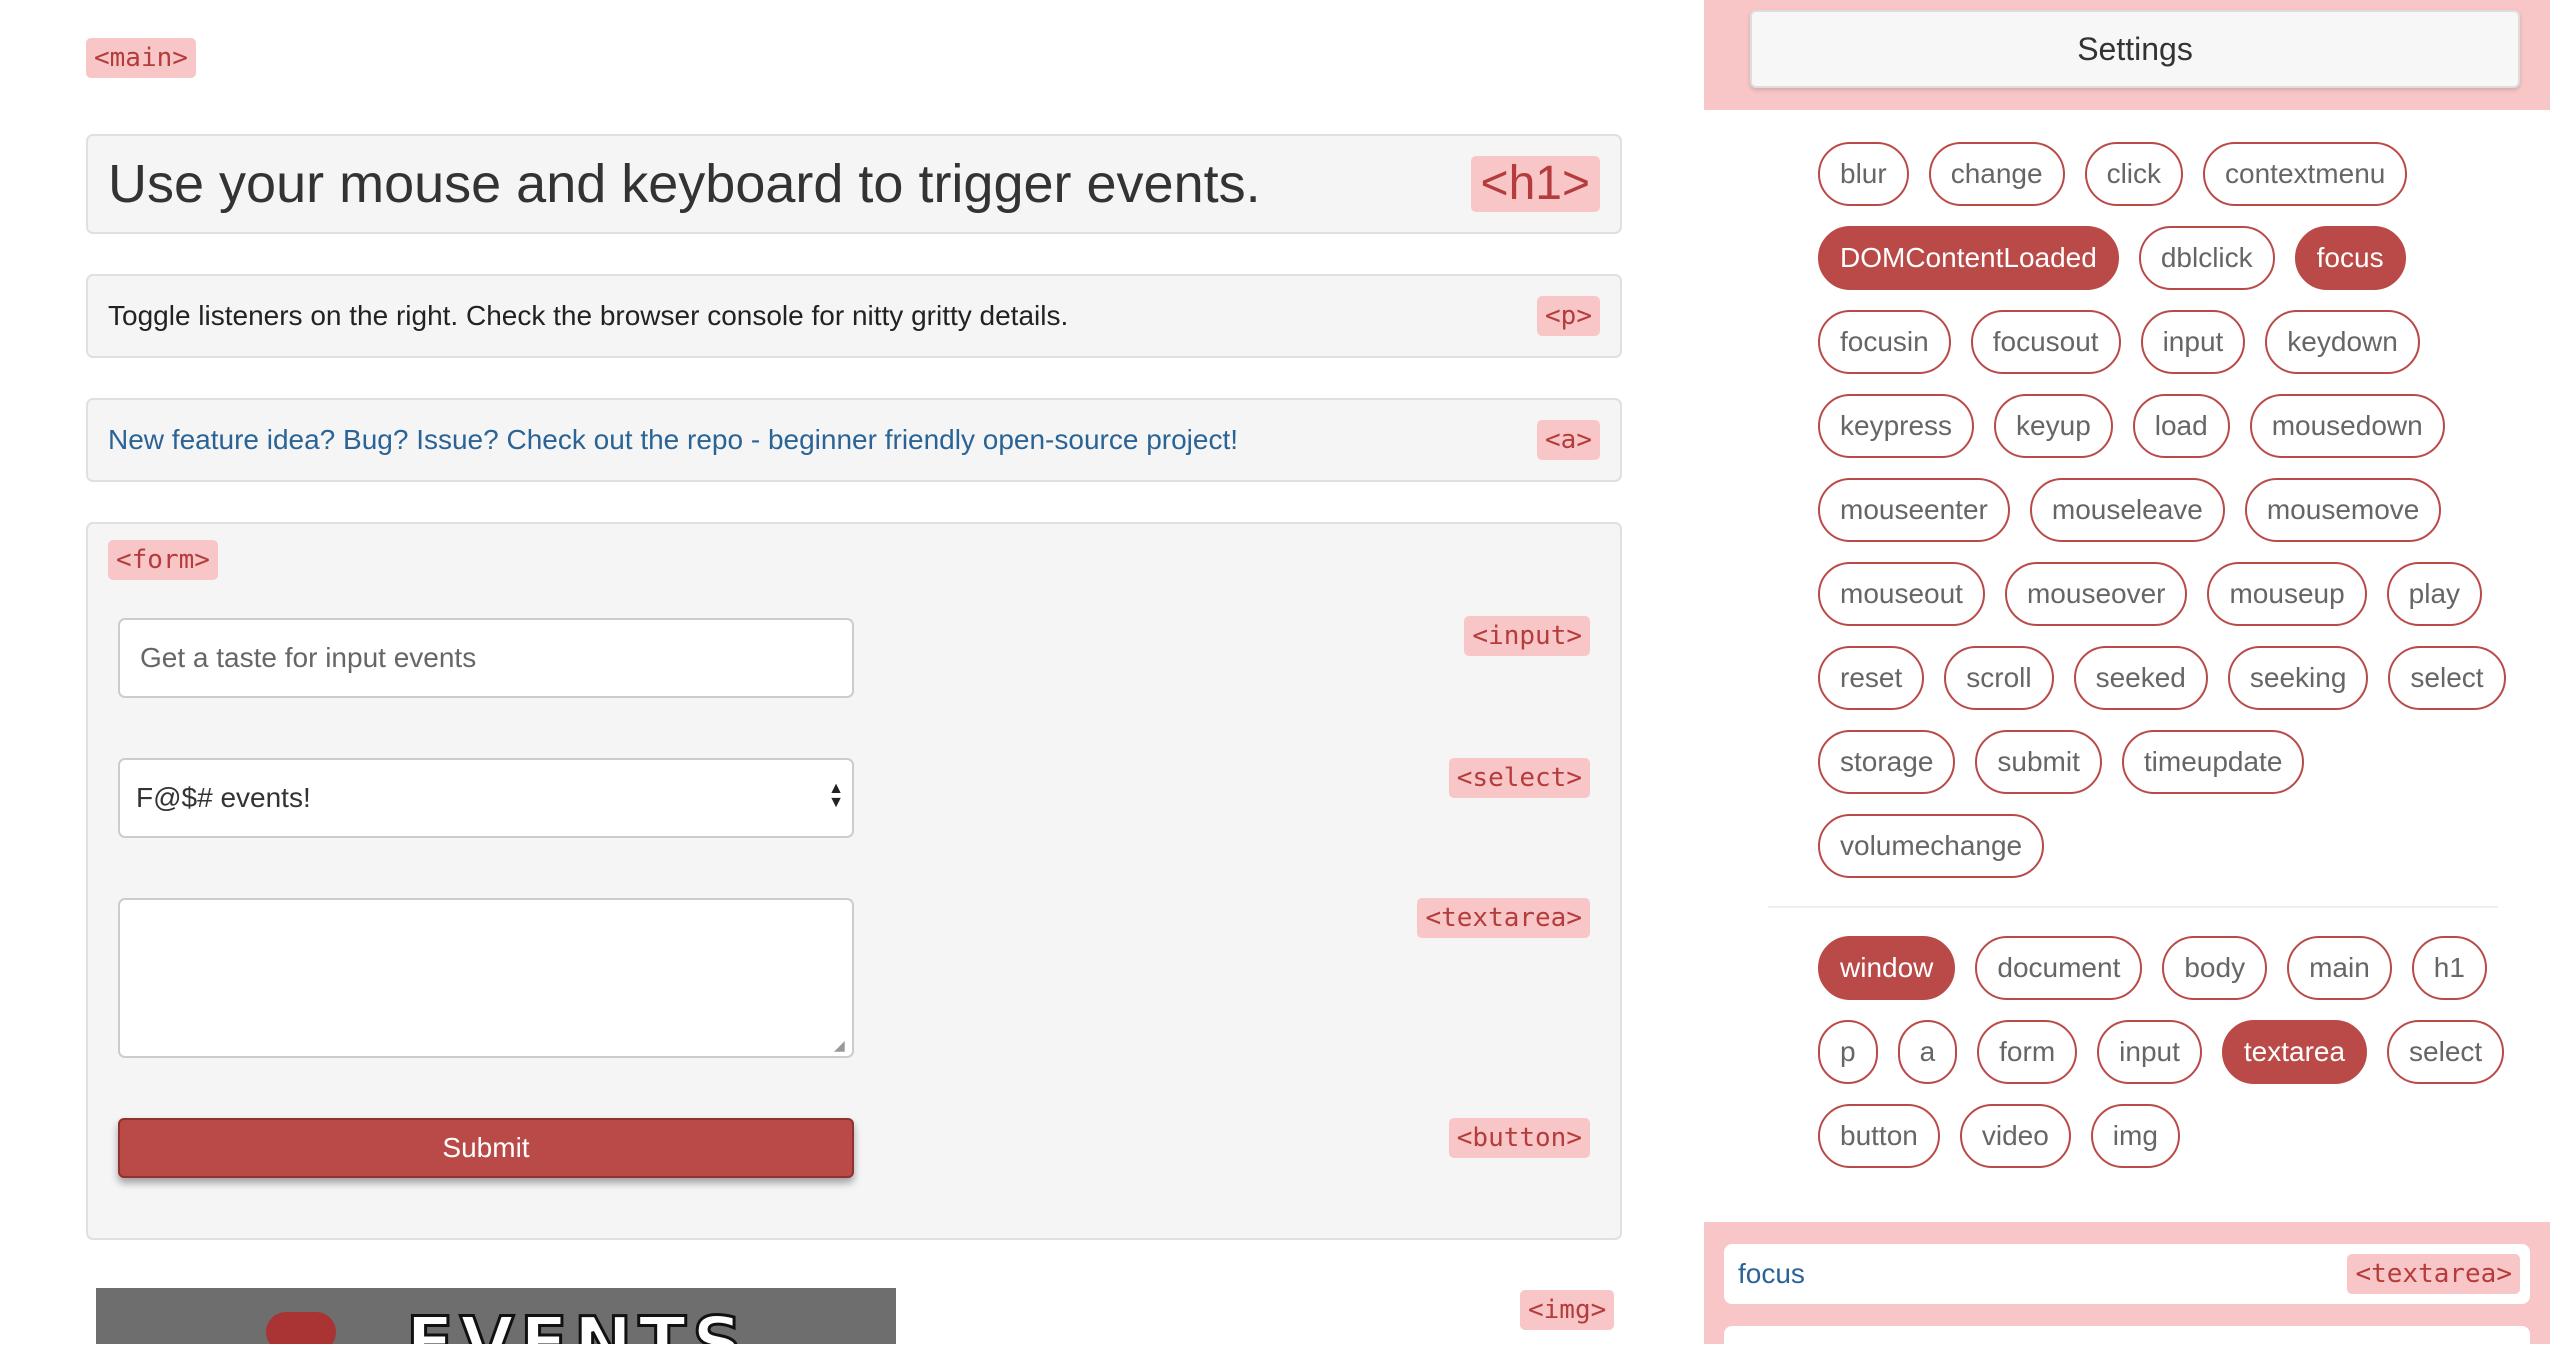 The image size is (2550, 1366). I want to click on event-toggle-seeked: seeked, so click(2140, 678).